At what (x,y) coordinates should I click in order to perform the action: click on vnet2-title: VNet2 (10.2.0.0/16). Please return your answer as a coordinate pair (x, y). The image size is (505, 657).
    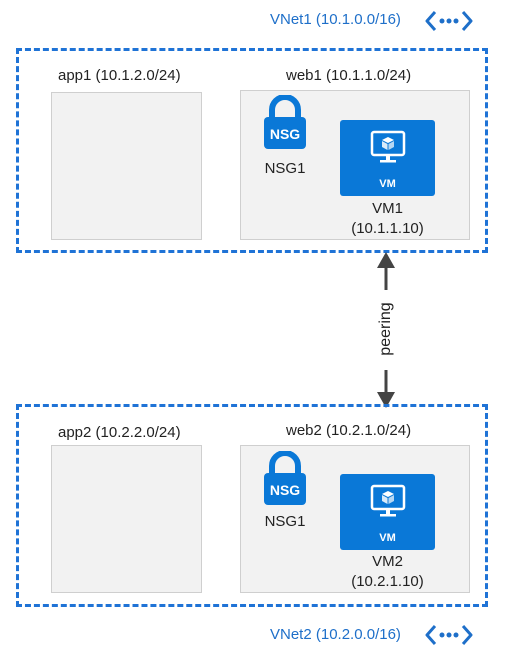
    Looking at the image, I should click on (335, 634).